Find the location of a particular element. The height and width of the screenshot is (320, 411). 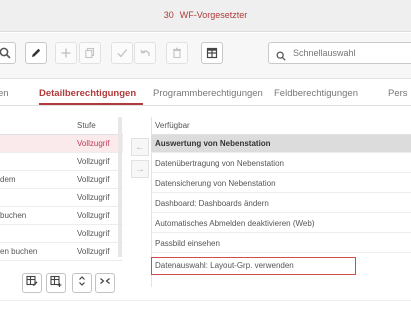

list-item: Passbild einsehen is located at coordinates (281, 244).